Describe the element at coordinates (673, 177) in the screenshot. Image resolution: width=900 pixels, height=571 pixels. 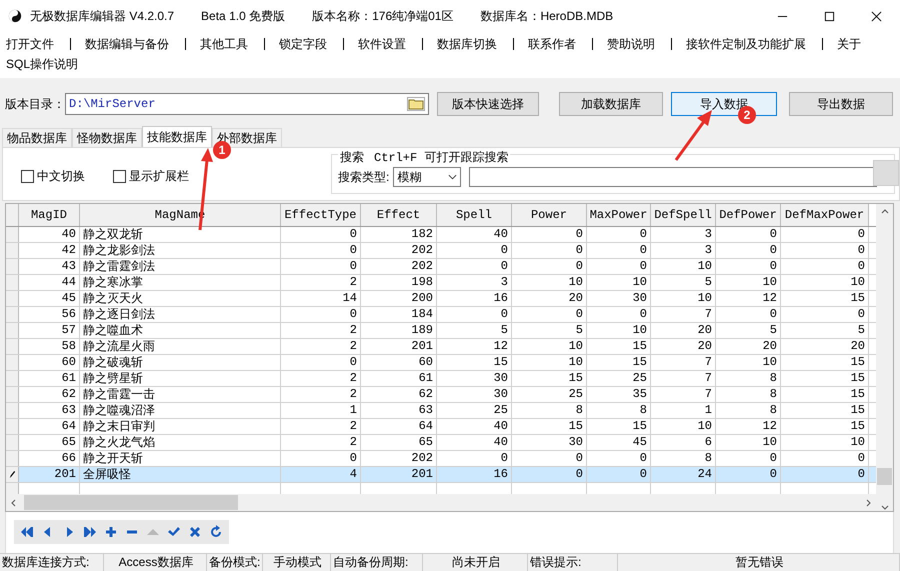
I see `search-field` at that location.